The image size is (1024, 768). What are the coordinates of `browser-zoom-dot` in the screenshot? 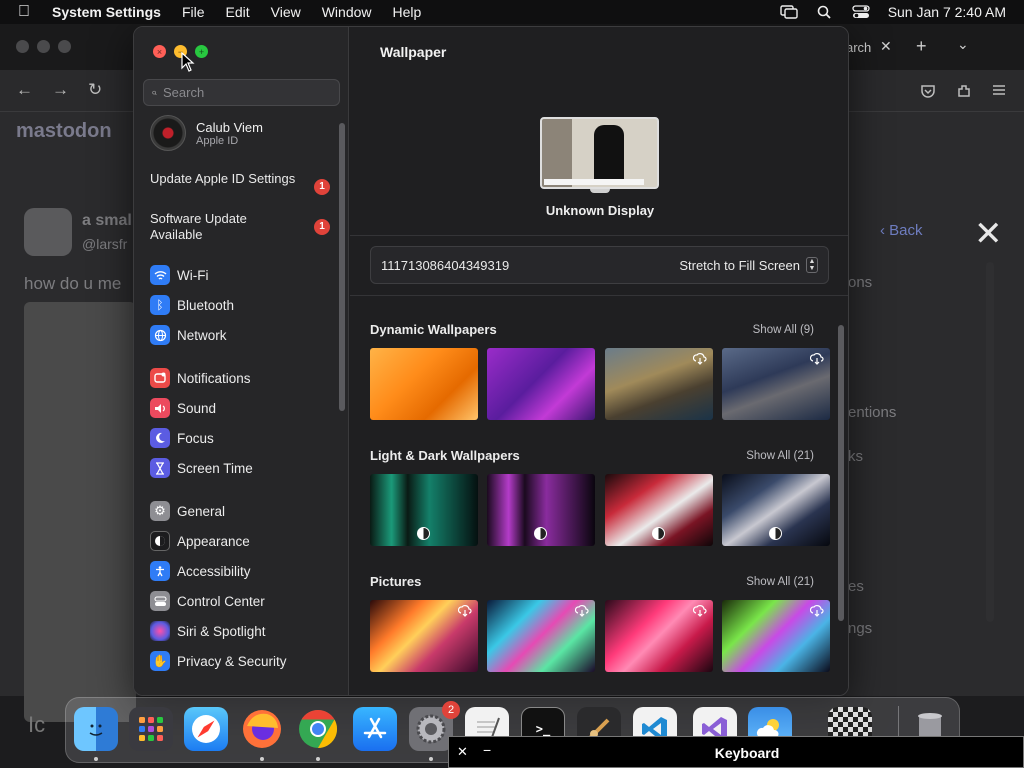 It's located at (64, 46).